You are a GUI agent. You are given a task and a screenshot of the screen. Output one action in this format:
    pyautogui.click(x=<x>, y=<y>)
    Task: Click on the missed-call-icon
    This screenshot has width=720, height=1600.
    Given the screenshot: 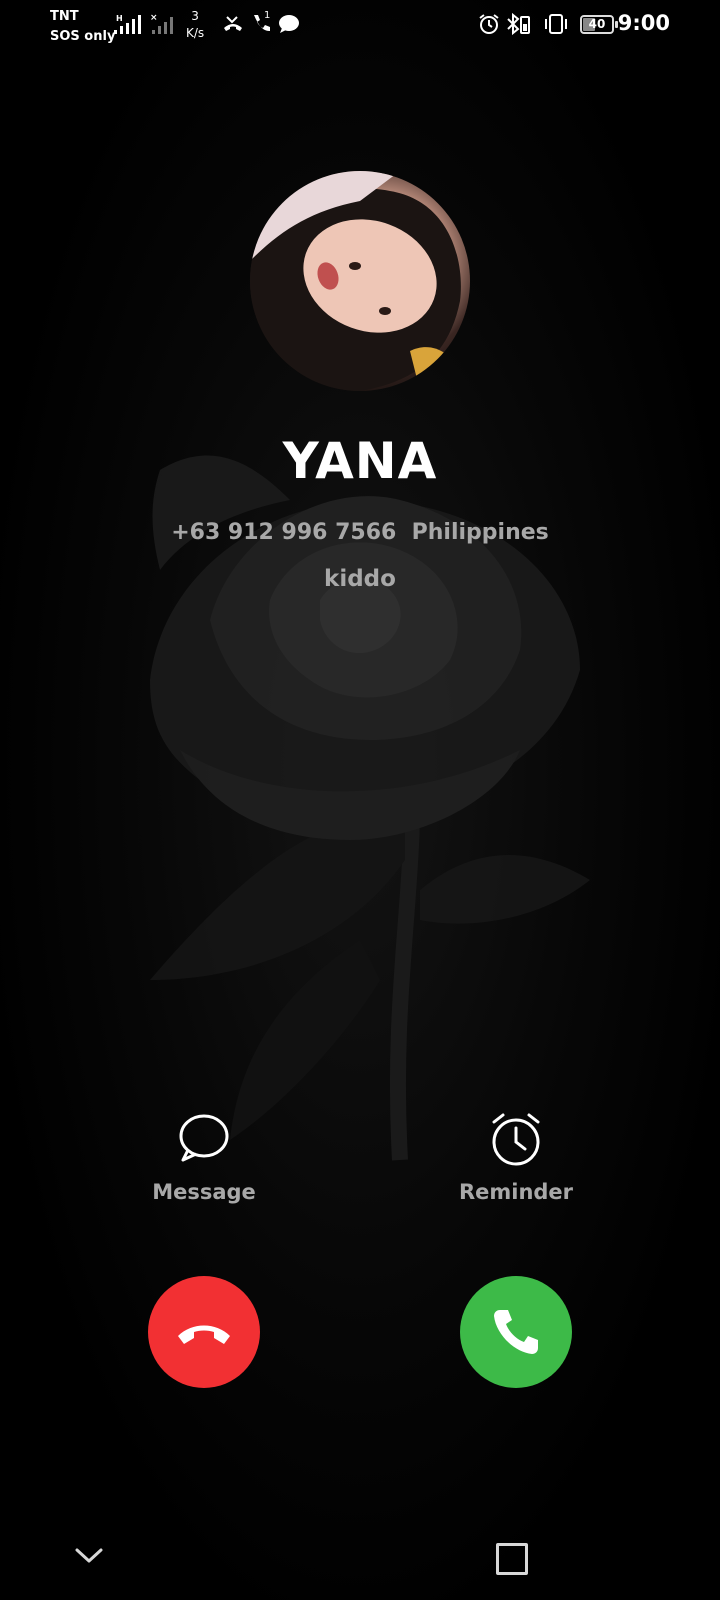 What is the action you would take?
    pyautogui.click(x=233, y=23)
    